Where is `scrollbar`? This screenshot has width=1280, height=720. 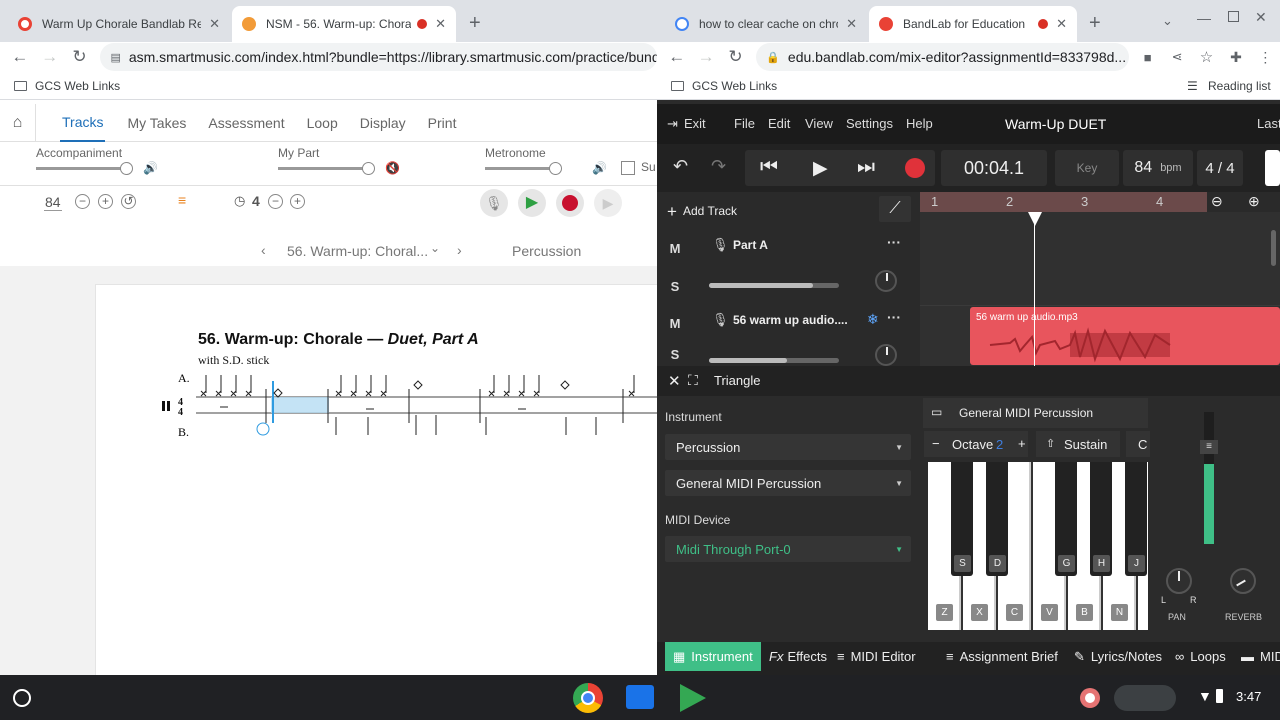 scrollbar is located at coordinates (1273, 248).